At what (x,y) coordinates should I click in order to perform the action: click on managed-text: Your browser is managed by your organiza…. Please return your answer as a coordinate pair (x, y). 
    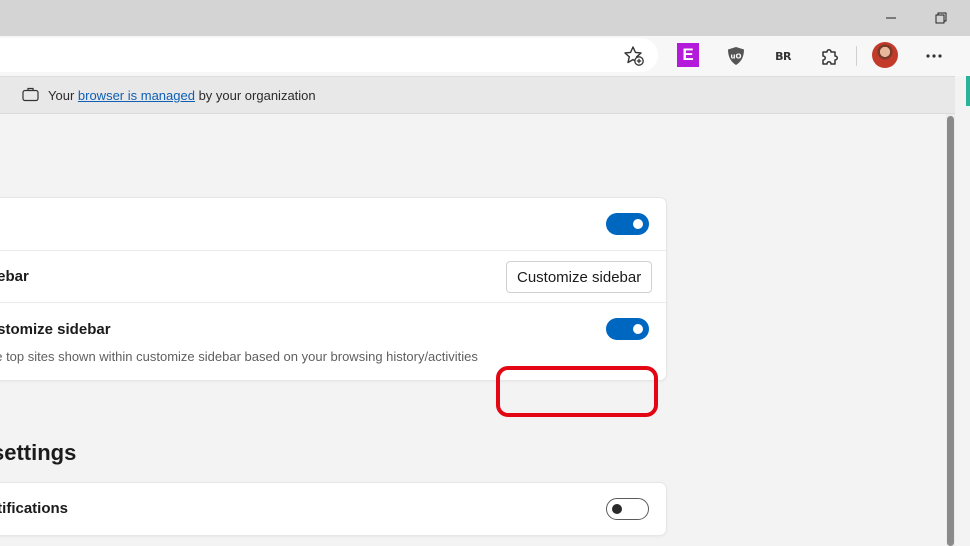
    Looking at the image, I should click on (182, 95).